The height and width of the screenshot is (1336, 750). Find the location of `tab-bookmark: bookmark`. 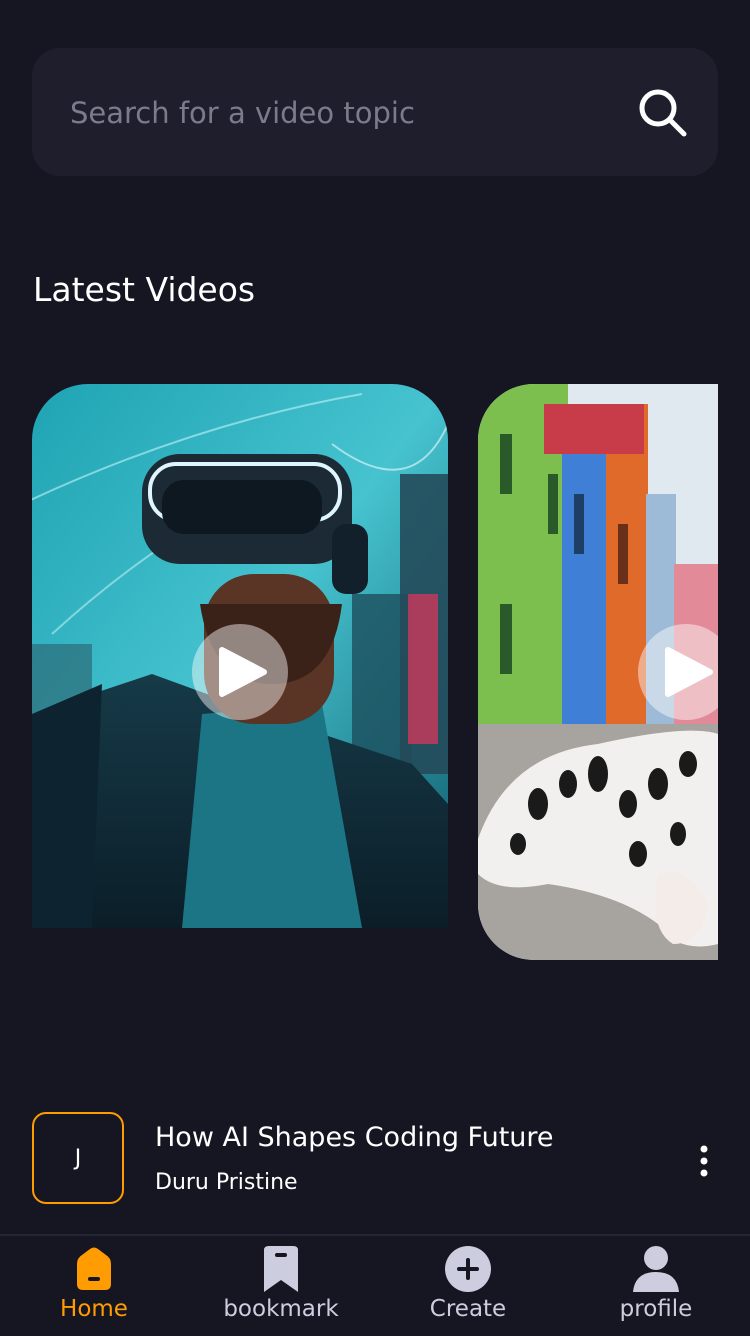

tab-bookmark: bookmark is located at coordinates (281, 1286).